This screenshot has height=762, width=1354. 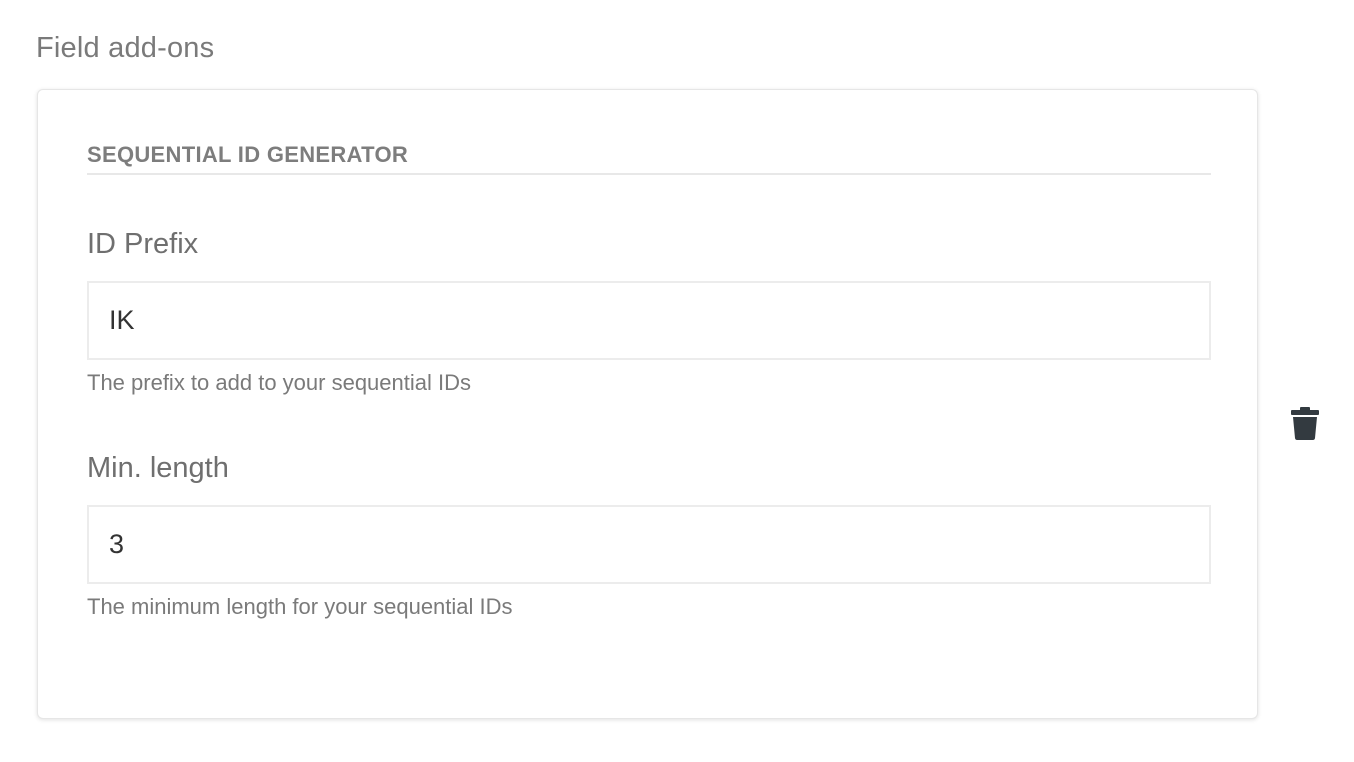 I want to click on addon-heading: SEQUENTIAL ID GENERATOR, so click(x=649, y=157).